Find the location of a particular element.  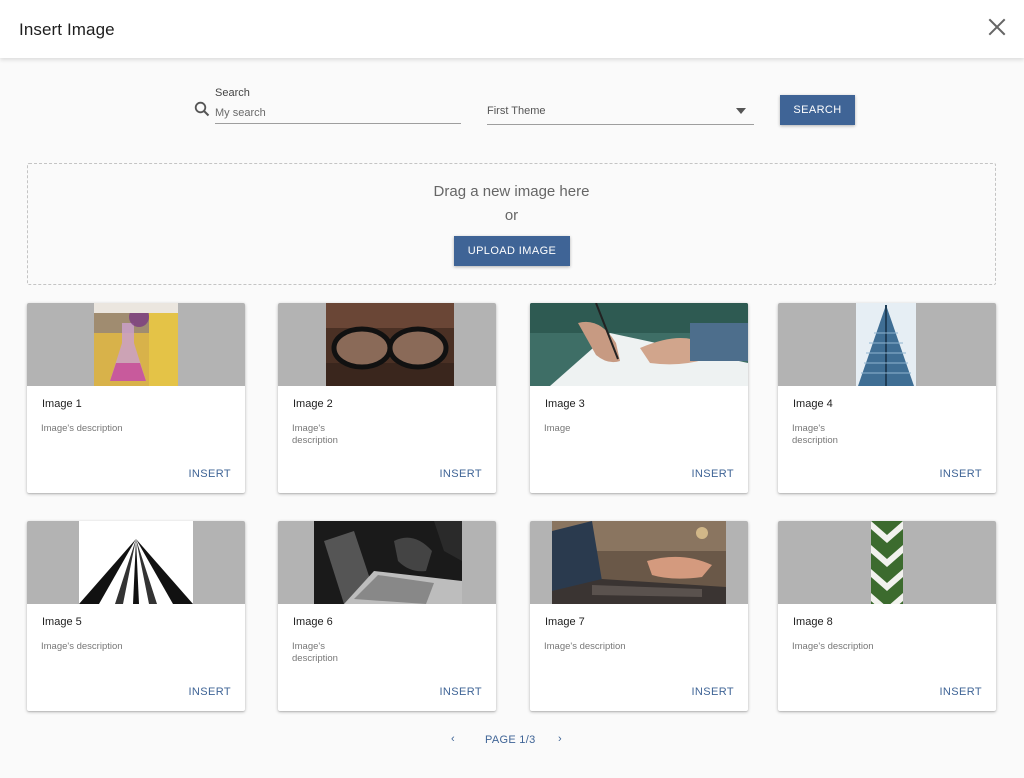

image-card: Image 3 Image INSERT is located at coordinates (639, 398).